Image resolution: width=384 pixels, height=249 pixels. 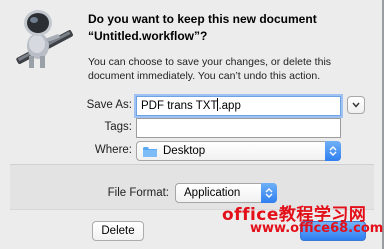 What do you see at coordinates (118, 231) in the screenshot?
I see `delete-button: Delete` at bounding box center [118, 231].